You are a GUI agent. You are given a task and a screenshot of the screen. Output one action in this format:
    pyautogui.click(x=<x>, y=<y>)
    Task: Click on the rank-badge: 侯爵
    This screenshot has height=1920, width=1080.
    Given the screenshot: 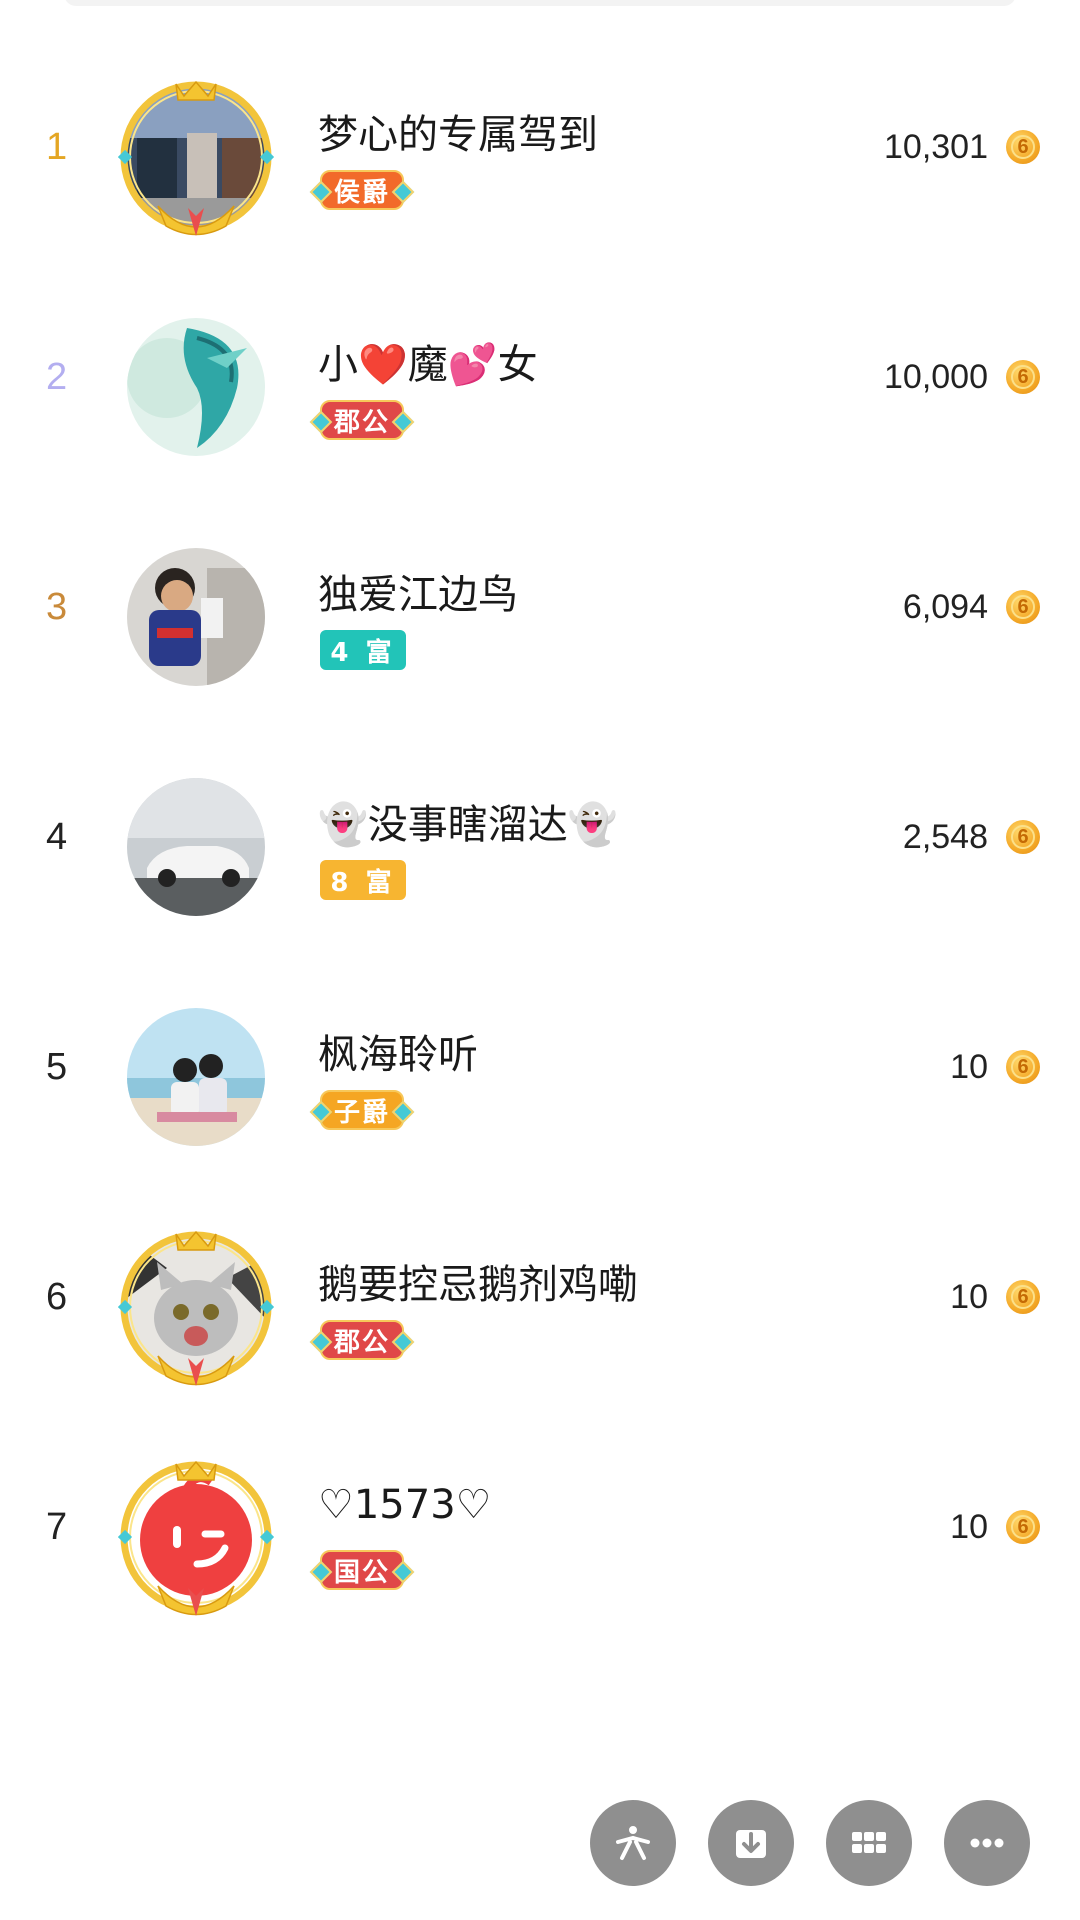 What is the action you would take?
    pyautogui.click(x=362, y=190)
    